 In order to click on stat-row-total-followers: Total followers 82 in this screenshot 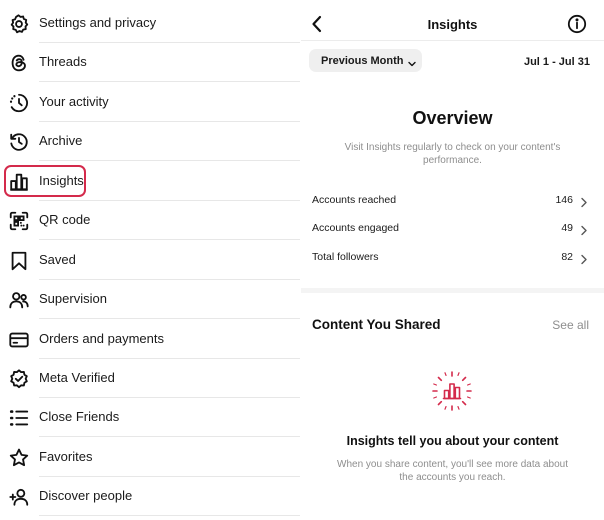, I will do `click(452, 257)`.